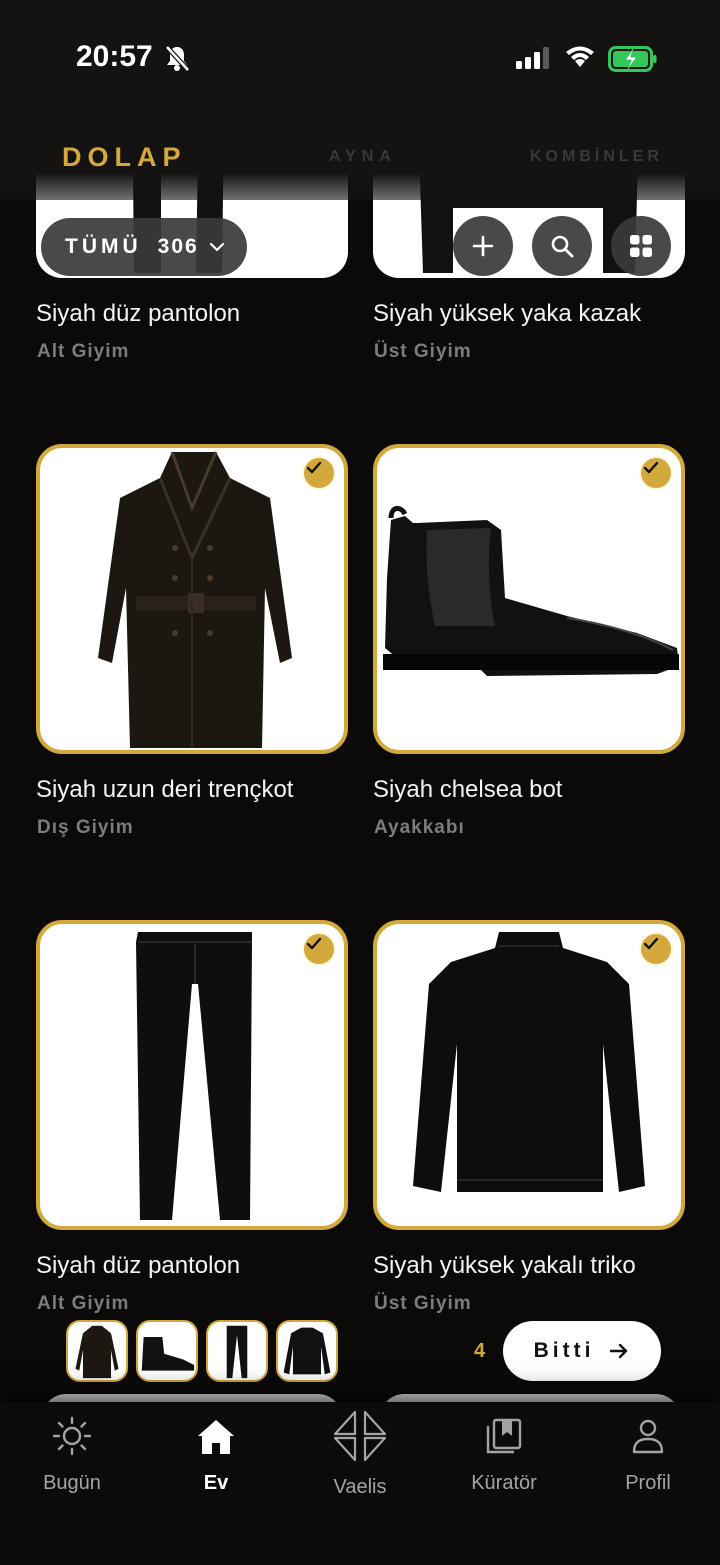  I want to click on nav-item-vaelis: Vaelis, so click(360, 1454).